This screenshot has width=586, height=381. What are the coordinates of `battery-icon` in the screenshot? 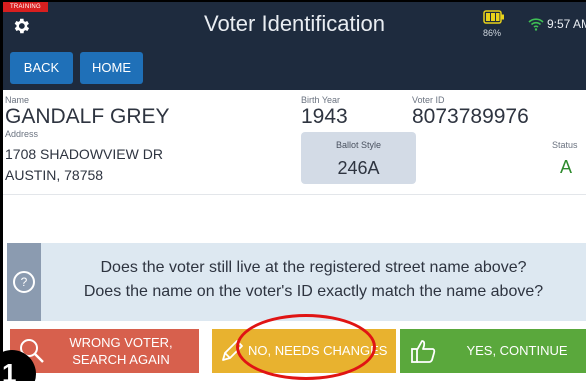 It's located at (493, 17).